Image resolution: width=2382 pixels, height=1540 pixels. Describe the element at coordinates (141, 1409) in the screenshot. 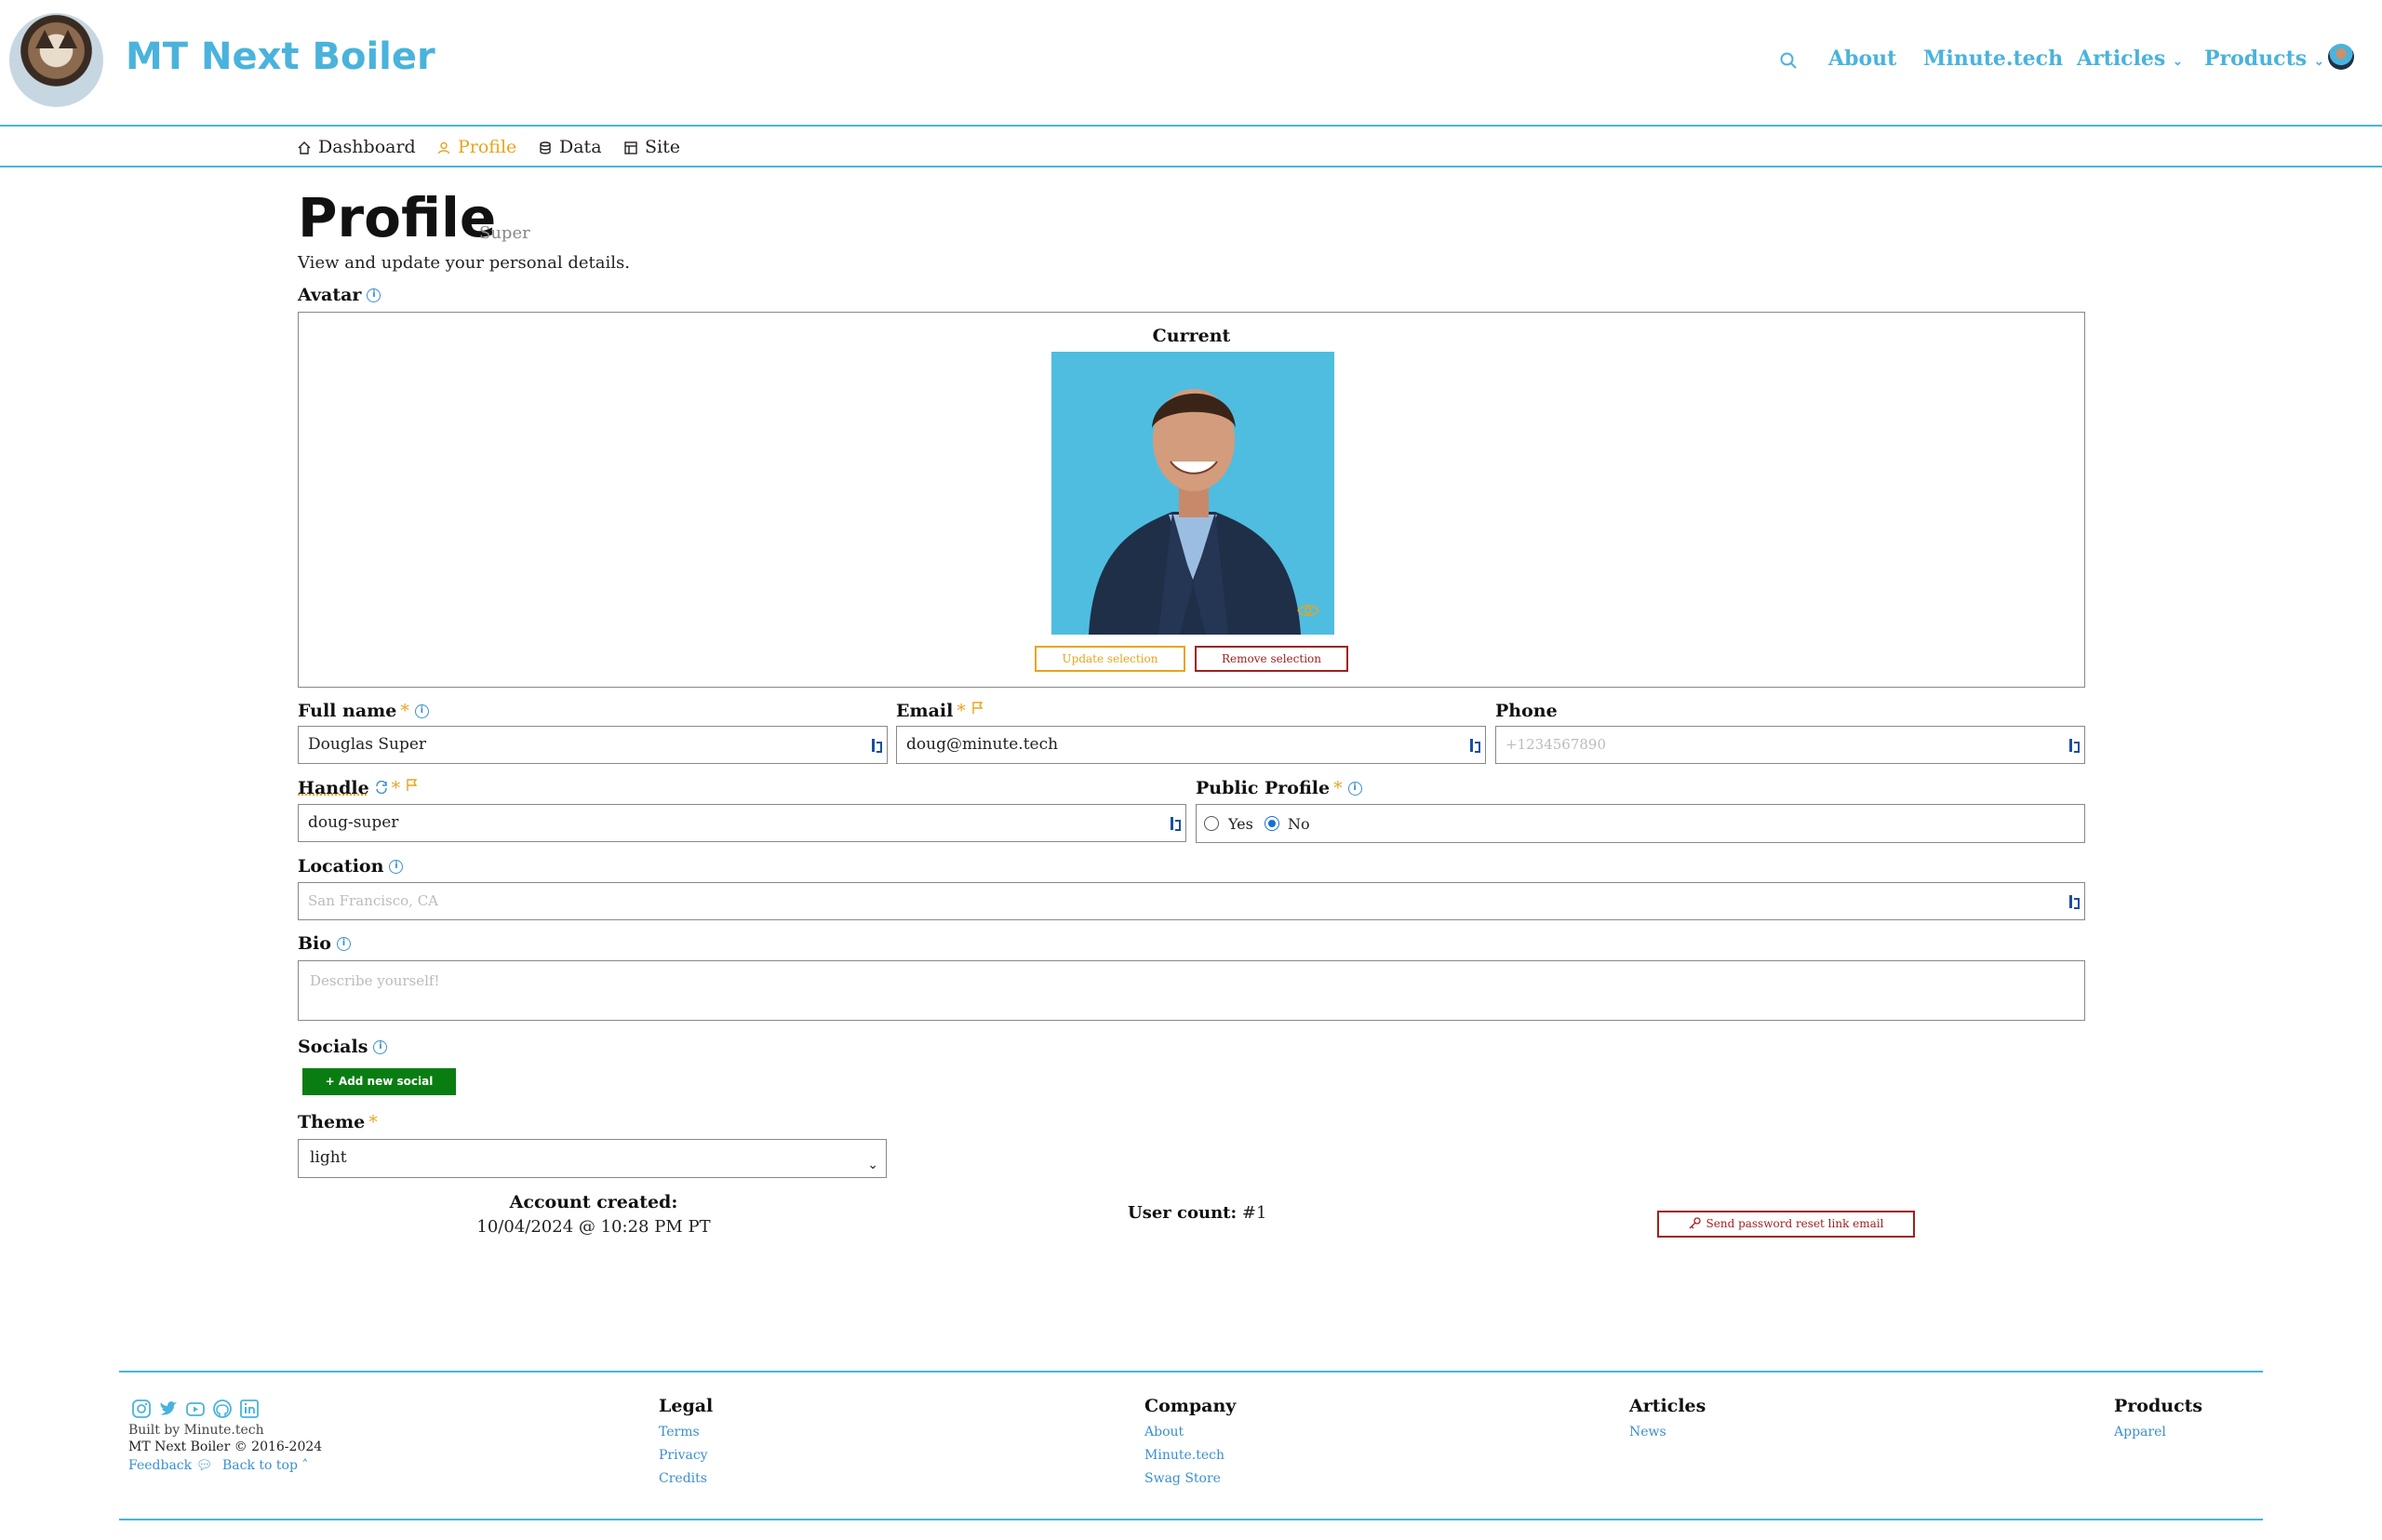

I see `instagram-icon` at that location.